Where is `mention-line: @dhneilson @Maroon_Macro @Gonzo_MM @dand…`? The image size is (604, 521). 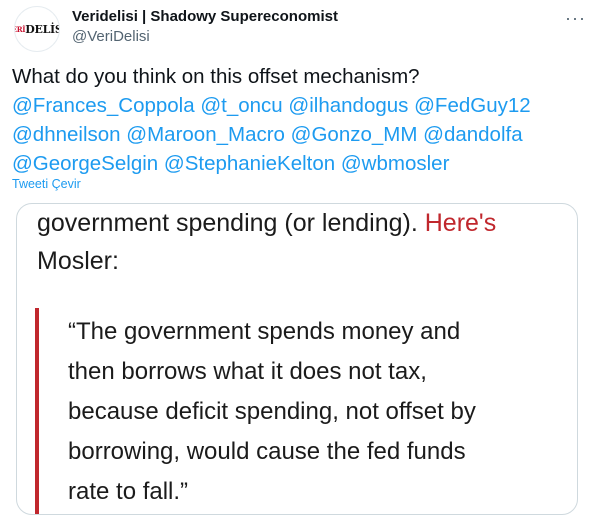 mention-line: @dhneilson @Maroon_Macro @Gonzo_MM @dand… is located at coordinates (302, 134).